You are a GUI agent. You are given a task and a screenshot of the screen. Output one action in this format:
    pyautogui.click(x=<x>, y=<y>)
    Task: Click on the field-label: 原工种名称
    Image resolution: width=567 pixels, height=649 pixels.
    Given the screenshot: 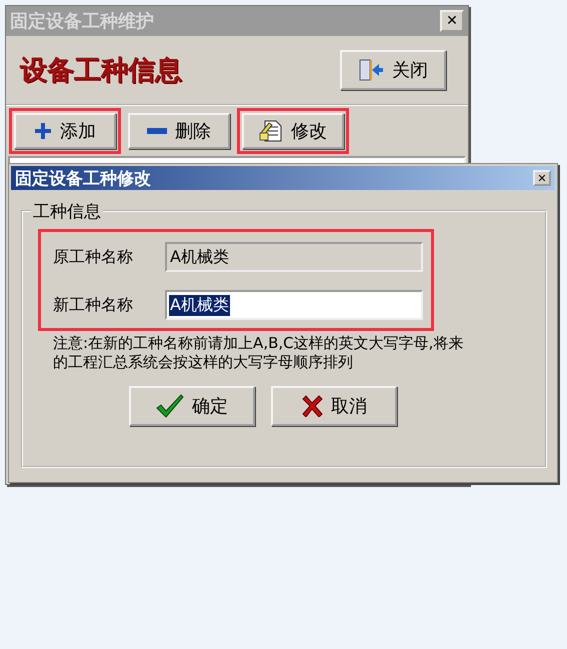 What is the action you would take?
    pyautogui.click(x=93, y=257)
    